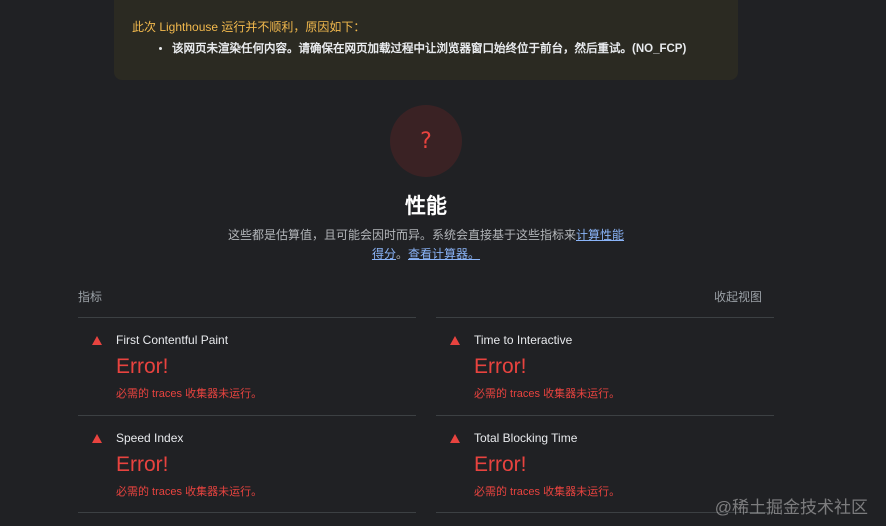  I want to click on collapse-view-toggle: 收起视图, so click(738, 296).